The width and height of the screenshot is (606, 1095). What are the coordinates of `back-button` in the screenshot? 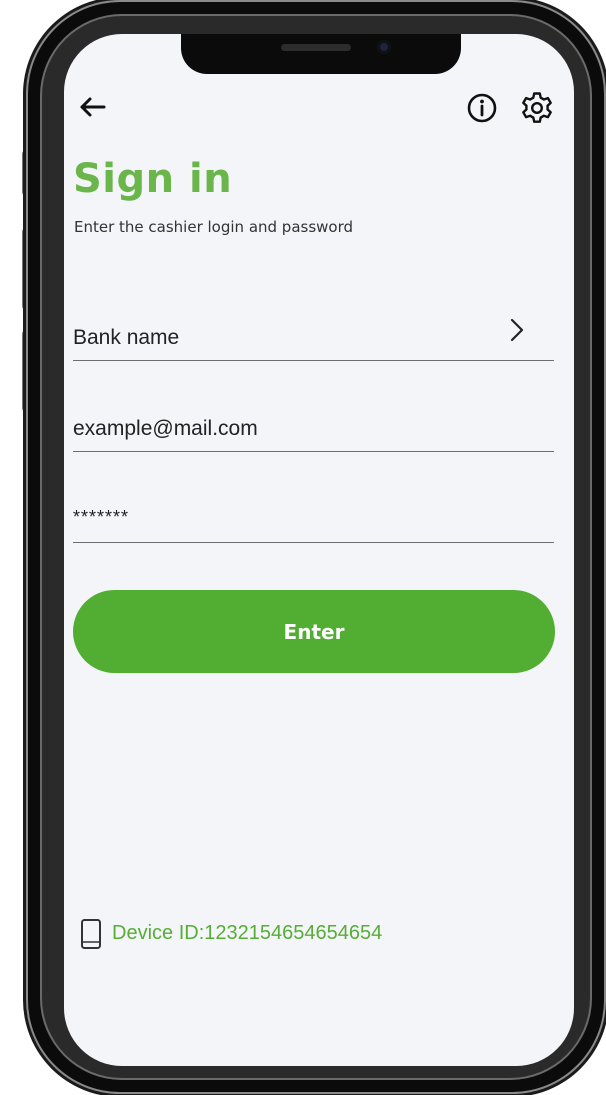 It's located at (93, 107).